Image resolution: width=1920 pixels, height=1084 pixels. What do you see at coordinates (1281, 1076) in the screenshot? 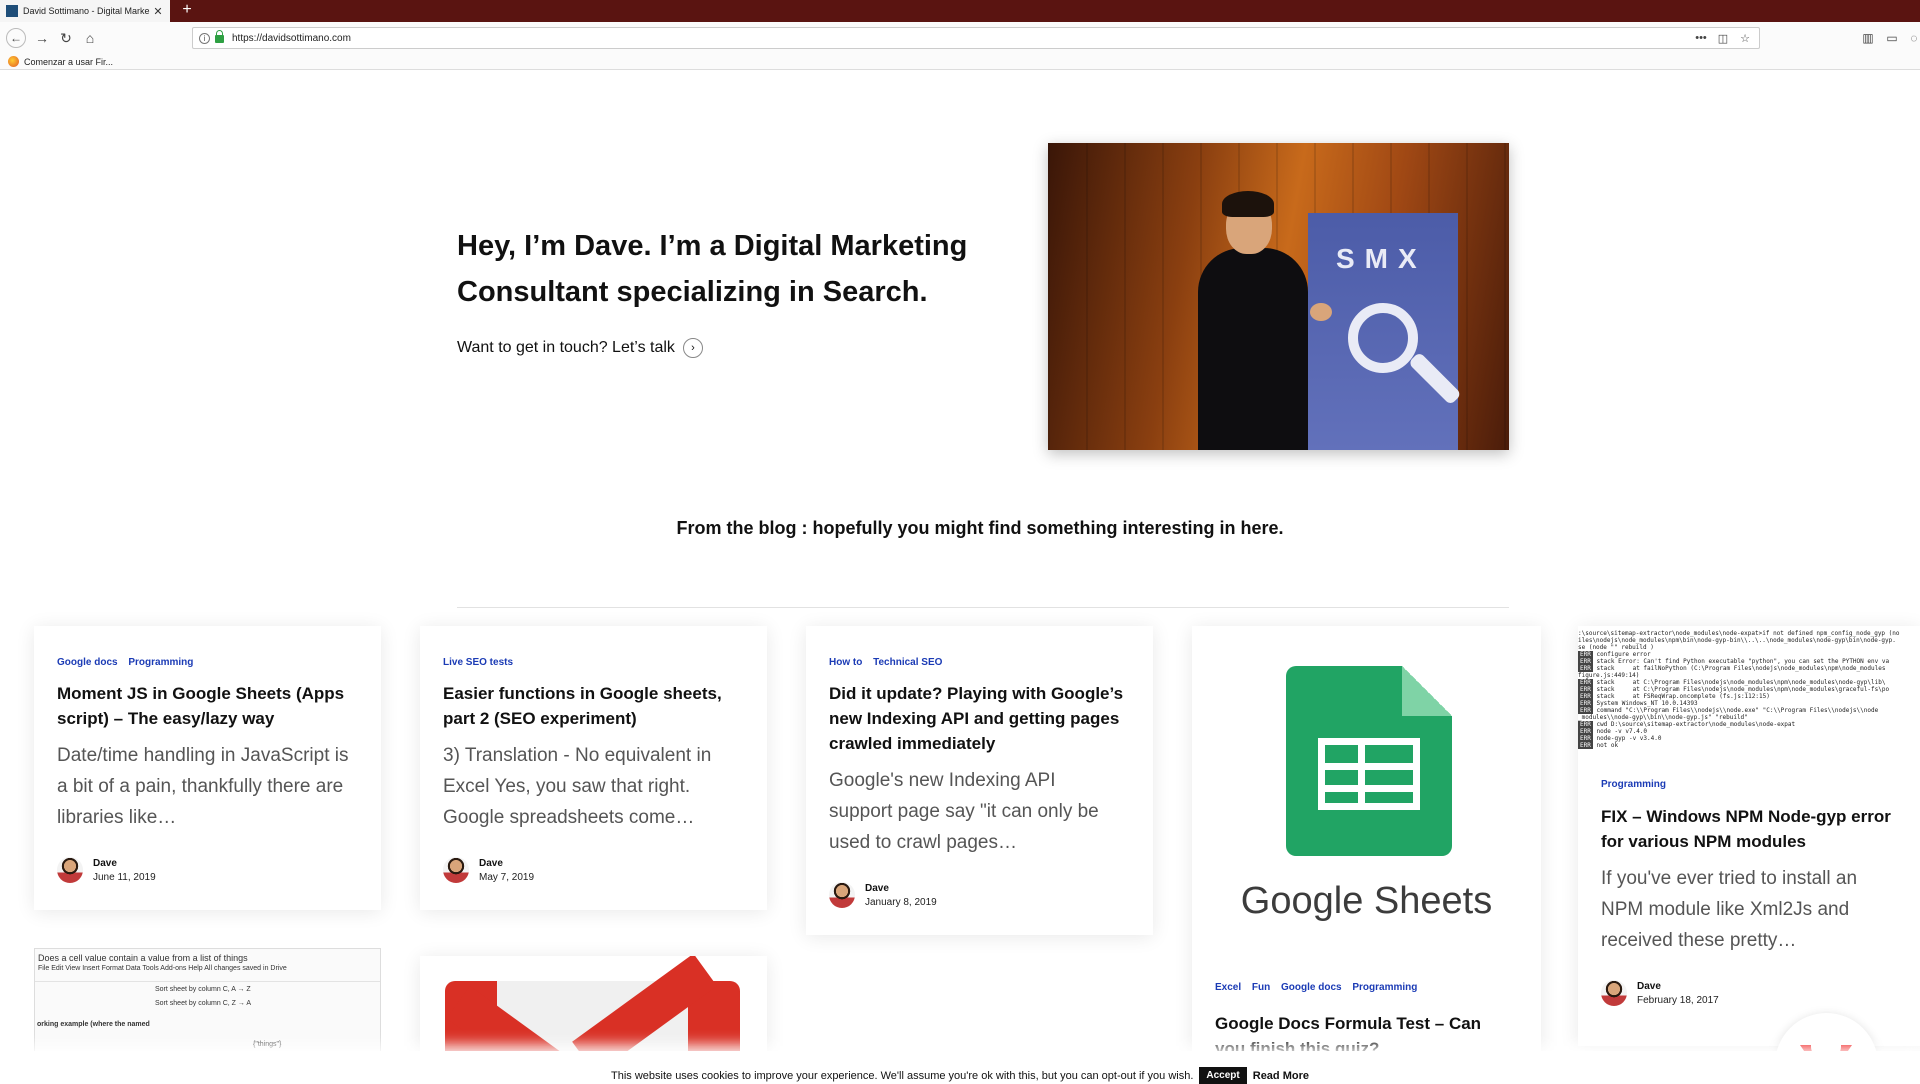
I see `read-more-link: Read More` at bounding box center [1281, 1076].